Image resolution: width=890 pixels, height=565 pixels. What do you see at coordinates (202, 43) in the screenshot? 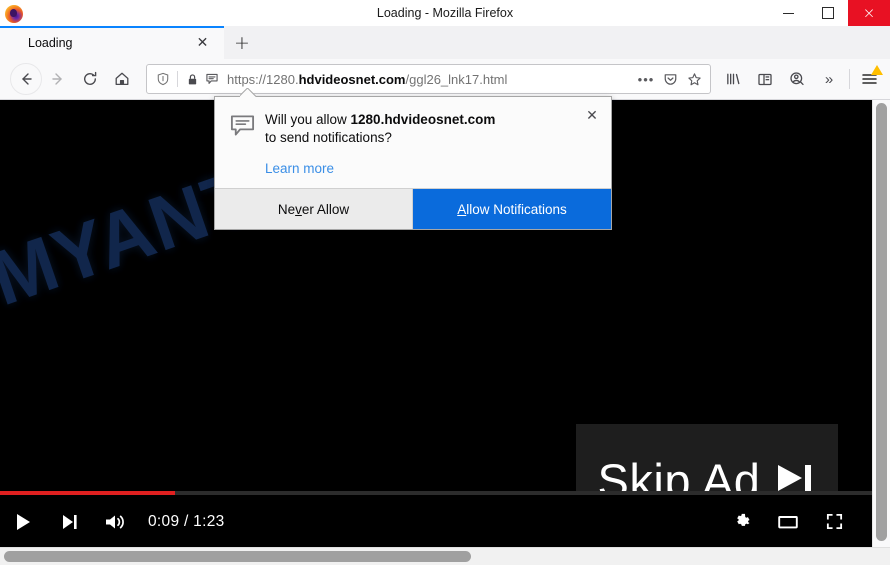
I see `tab-close-icon: ✕` at bounding box center [202, 43].